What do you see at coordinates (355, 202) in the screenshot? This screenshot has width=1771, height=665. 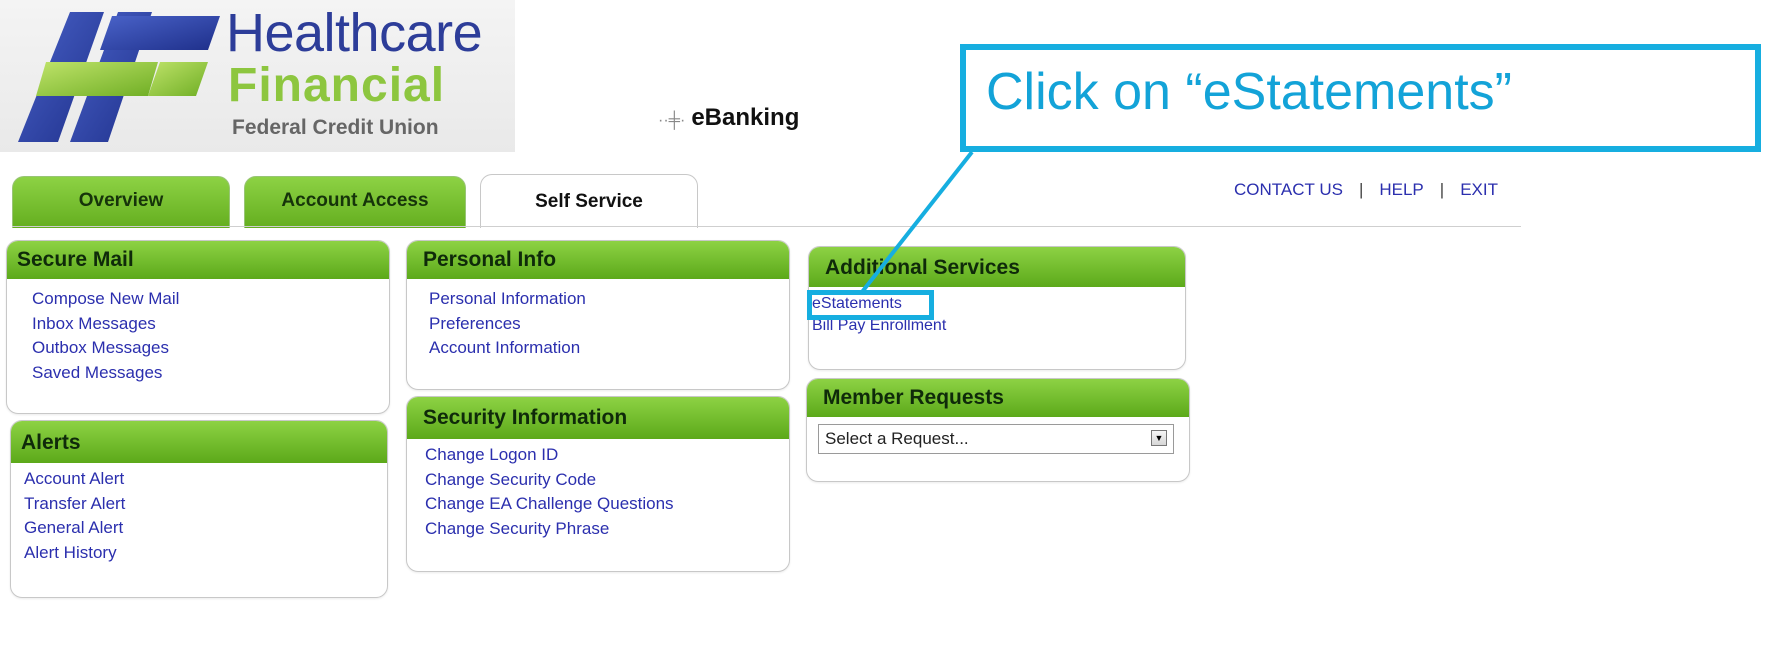 I see `tab-account-access: Account Access` at bounding box center [355, 202].